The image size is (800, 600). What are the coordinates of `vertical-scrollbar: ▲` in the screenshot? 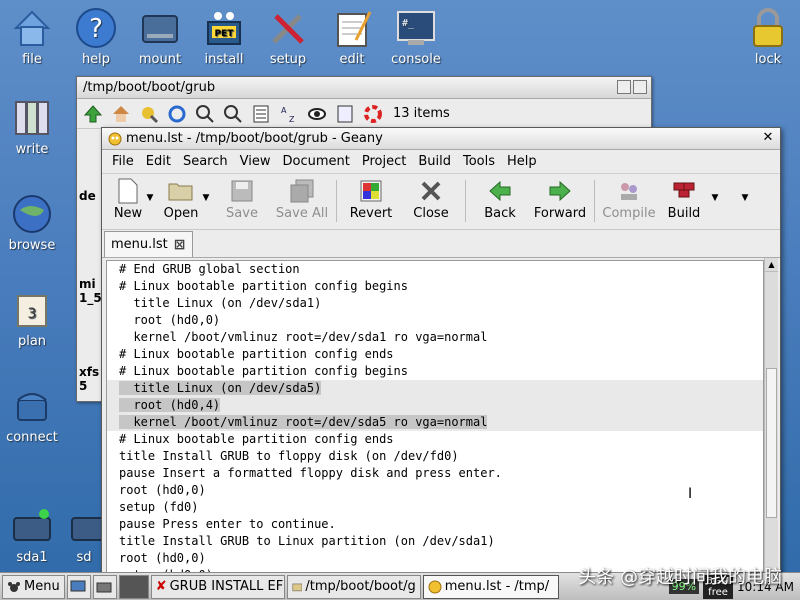 It's located at (771, 417).